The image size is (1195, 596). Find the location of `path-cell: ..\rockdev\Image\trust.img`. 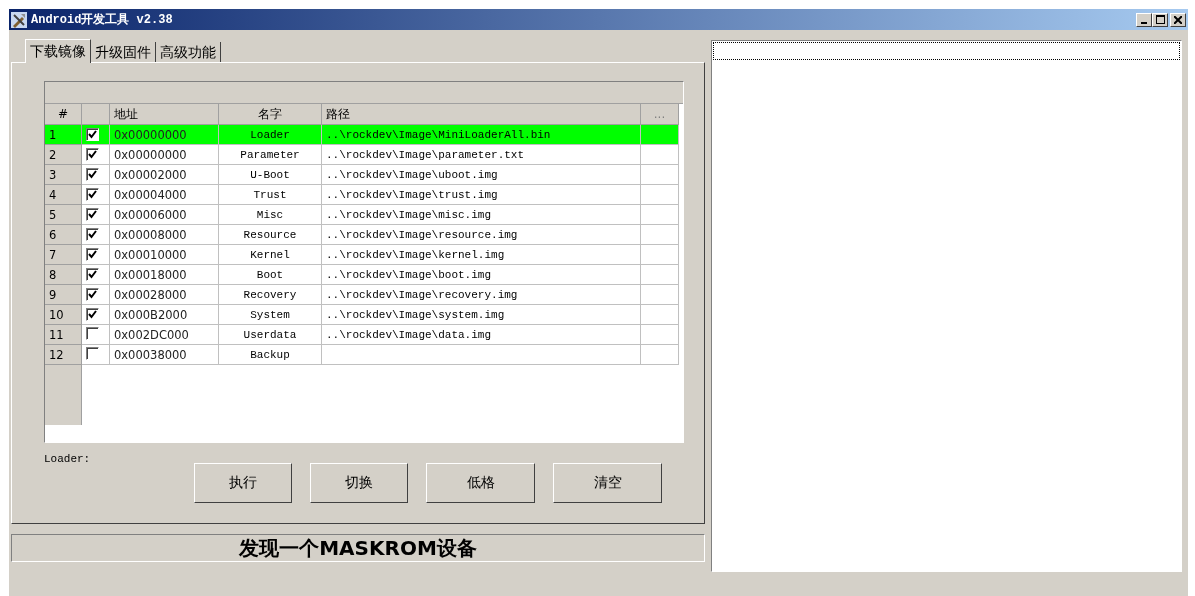

path-cell: ..\rockdev\Image\trust.img is located at coordinates (412, 194).